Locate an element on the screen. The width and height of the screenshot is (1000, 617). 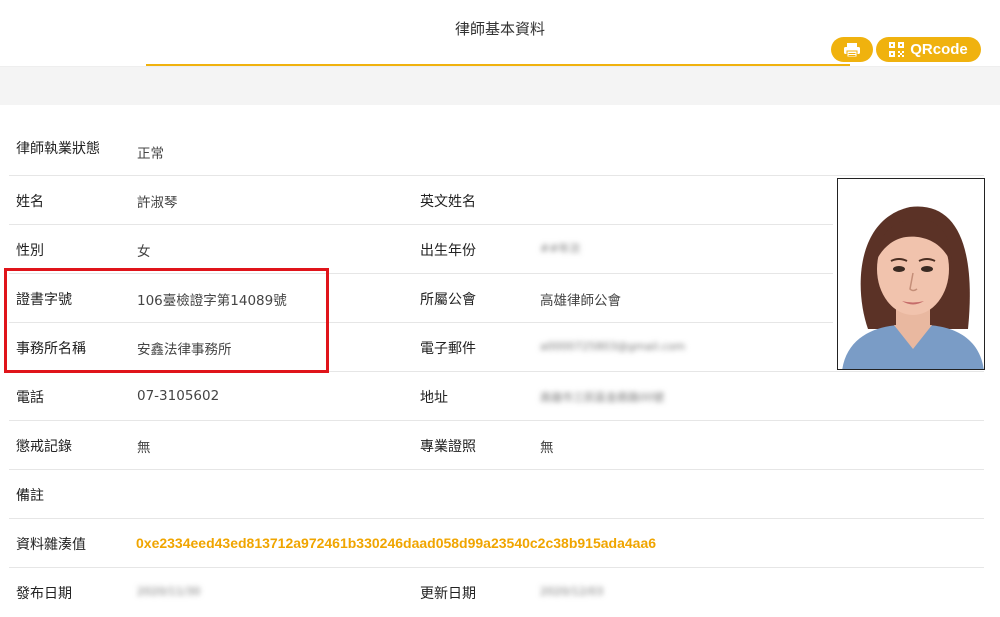
bar-association-value: 高雄律師公會 is located at coordinates (580, 301).